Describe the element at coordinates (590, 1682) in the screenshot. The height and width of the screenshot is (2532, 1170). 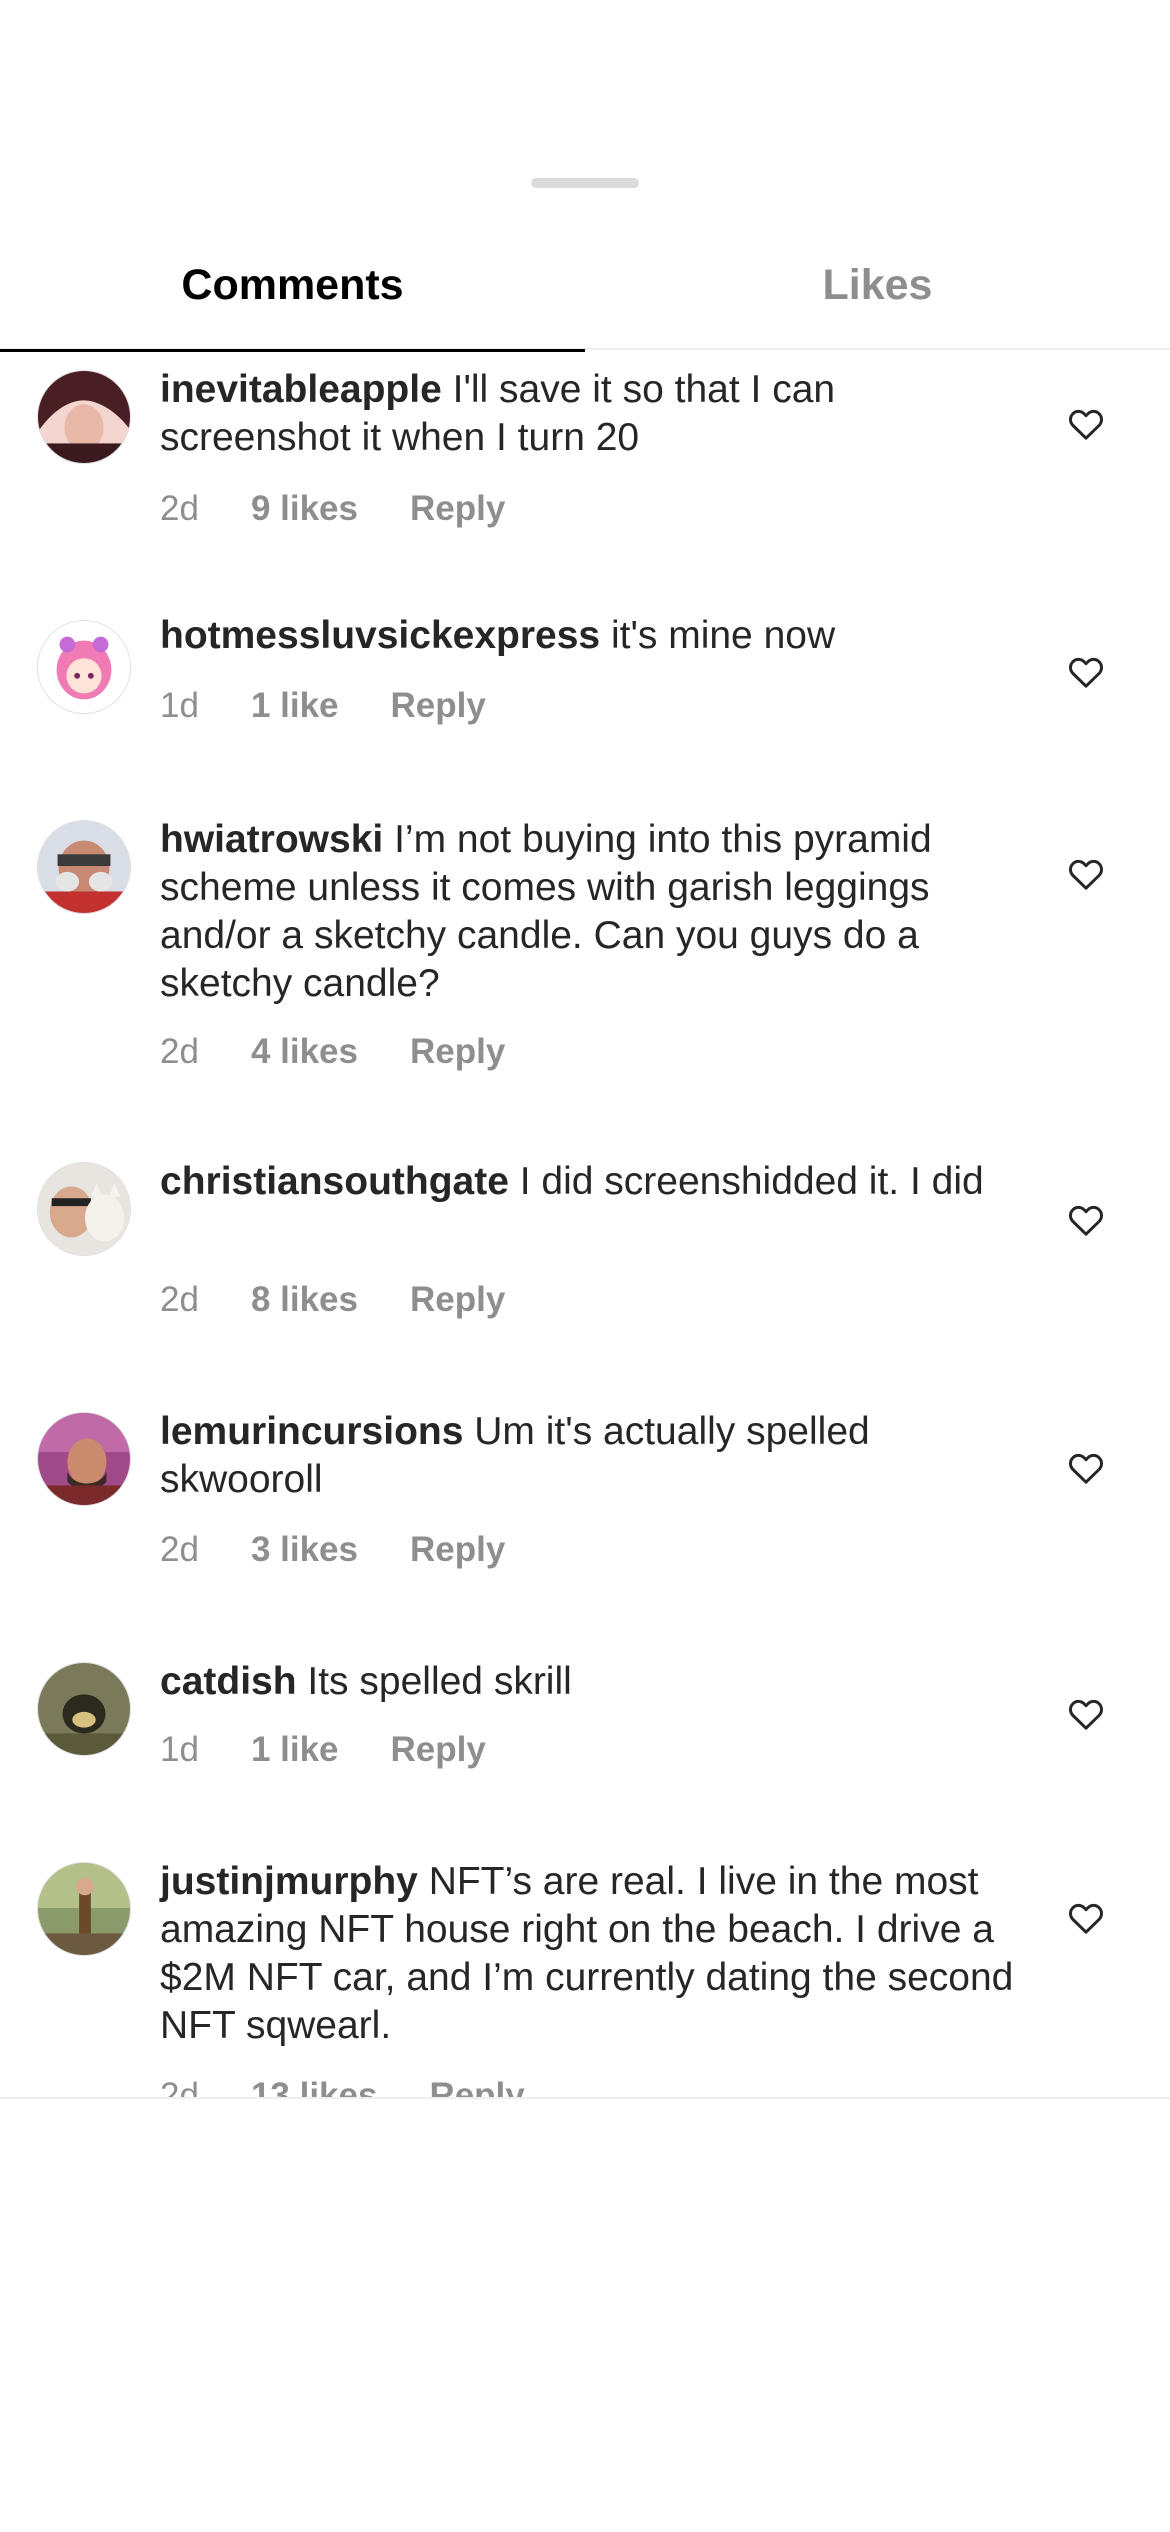
I see `comment-body: catdish Its spelled skrill` at that location.